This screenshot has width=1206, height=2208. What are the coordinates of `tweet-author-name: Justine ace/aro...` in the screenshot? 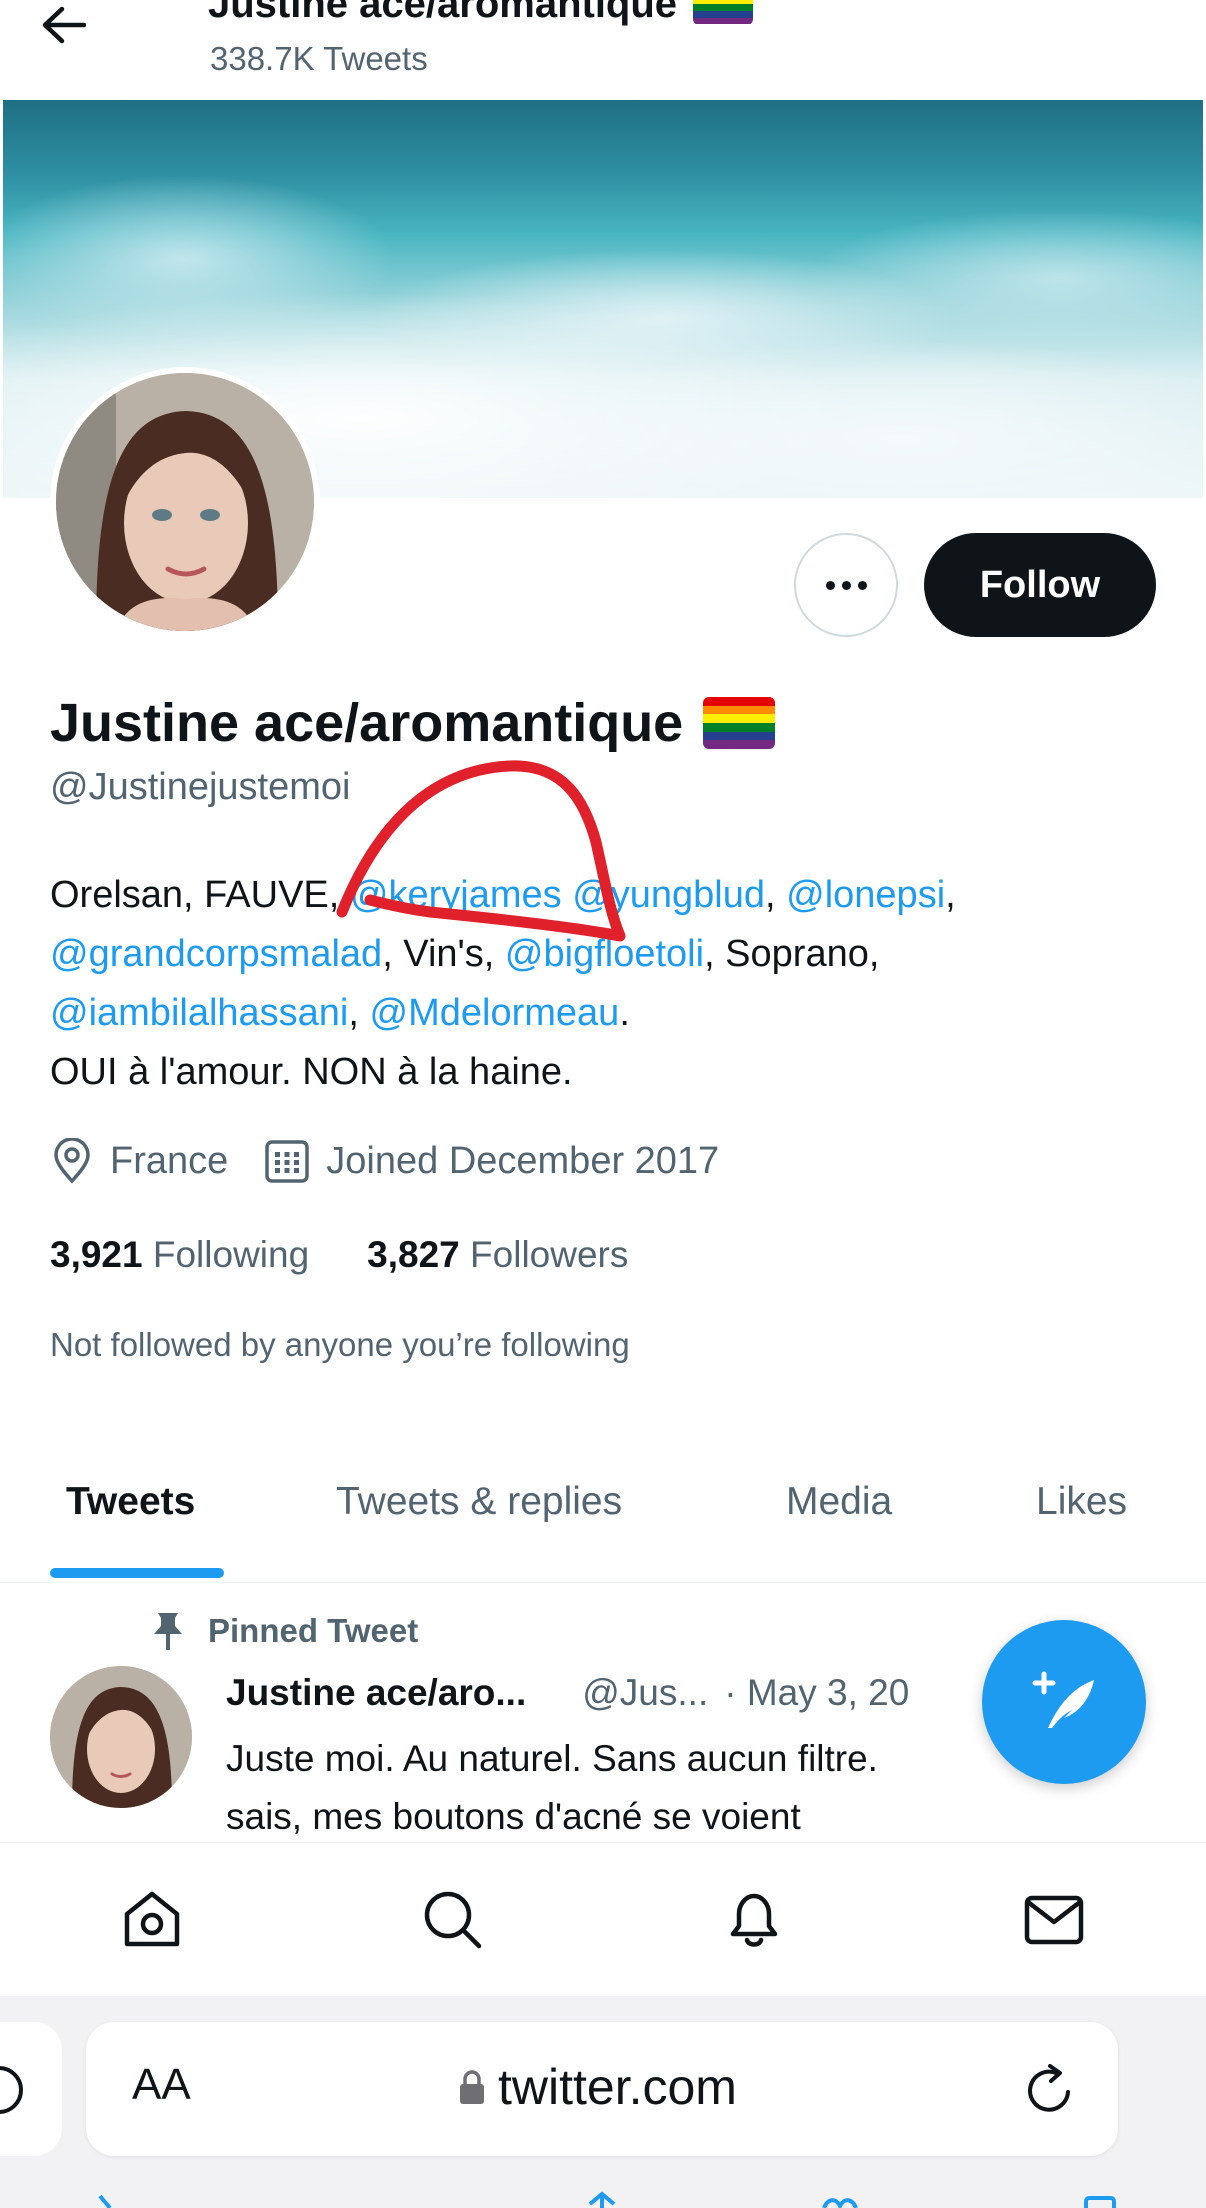 It's located at (376, 1693).